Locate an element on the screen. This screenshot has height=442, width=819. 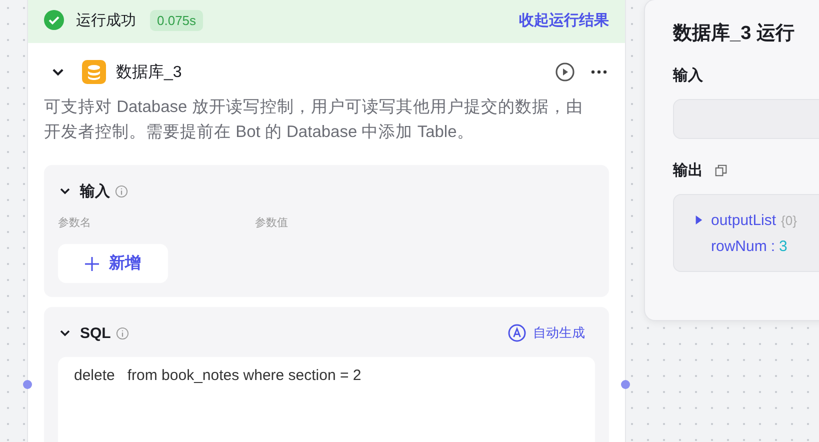
plus-icon is located at coordinates (92, 263).